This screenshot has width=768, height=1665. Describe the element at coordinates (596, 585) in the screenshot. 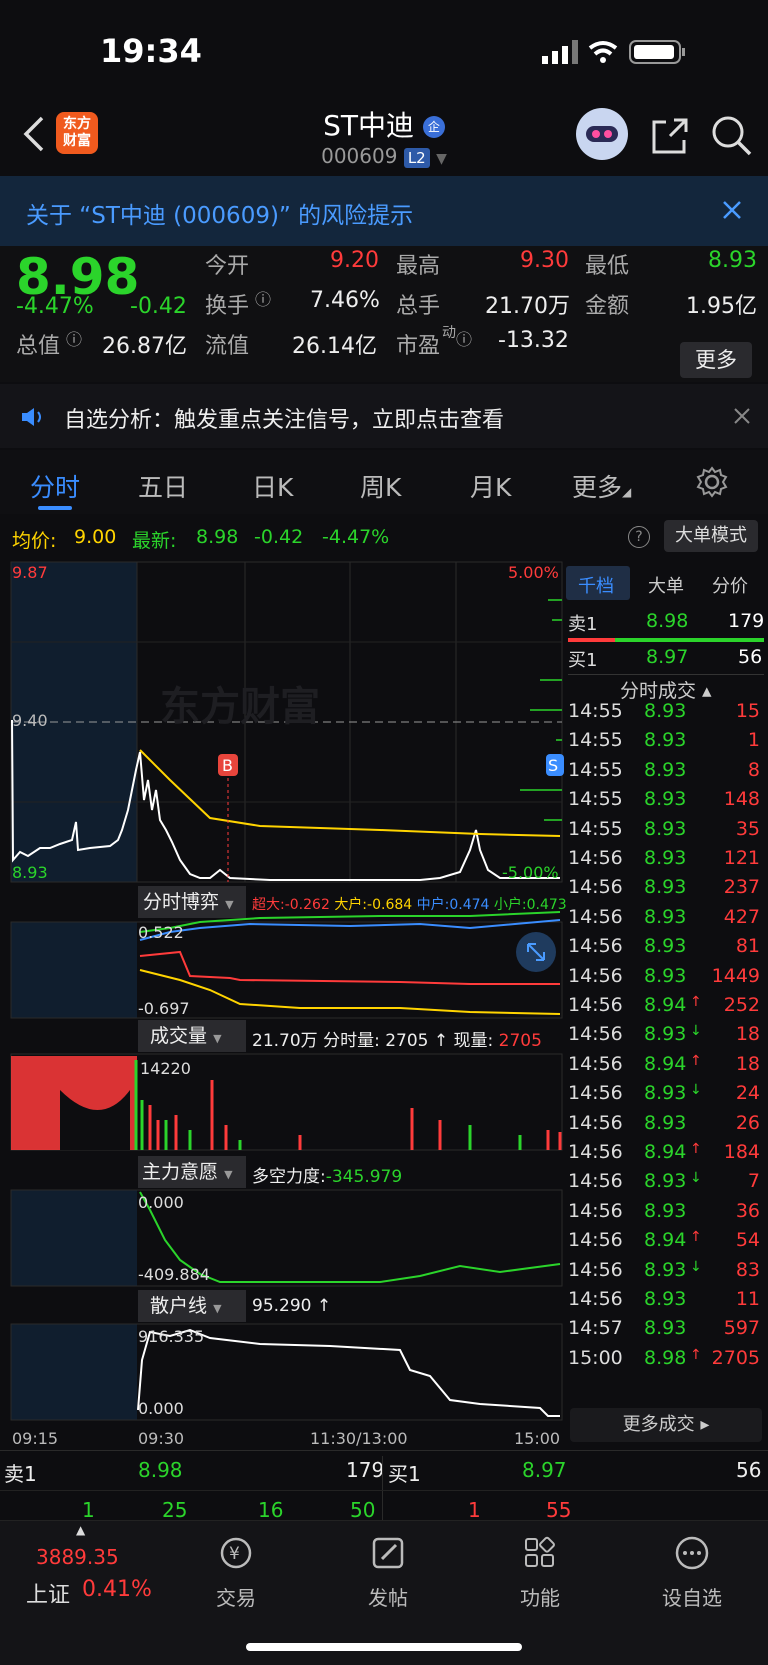

I see `side-tab-orderbook: 千档` at that location.